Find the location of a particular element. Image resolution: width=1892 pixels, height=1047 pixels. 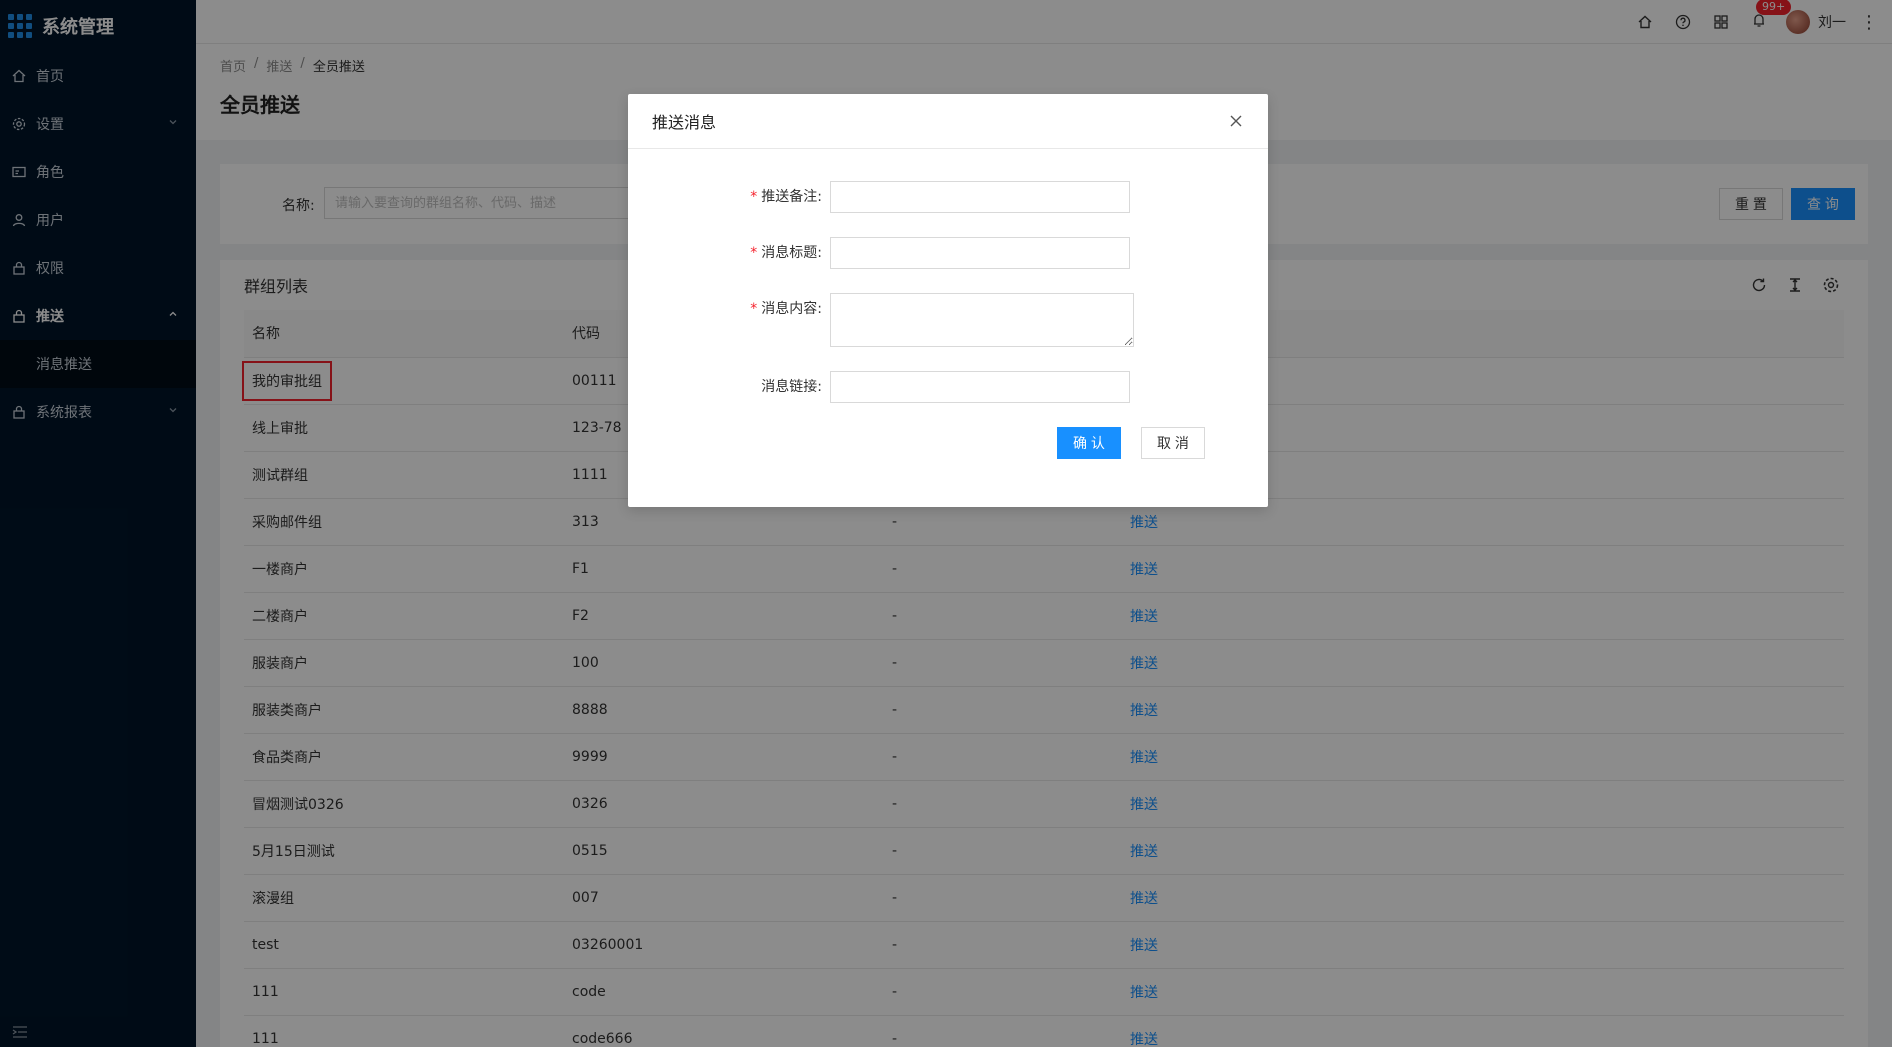

form-row-remark: * 推送备注: is located at coordinates (948, 197).